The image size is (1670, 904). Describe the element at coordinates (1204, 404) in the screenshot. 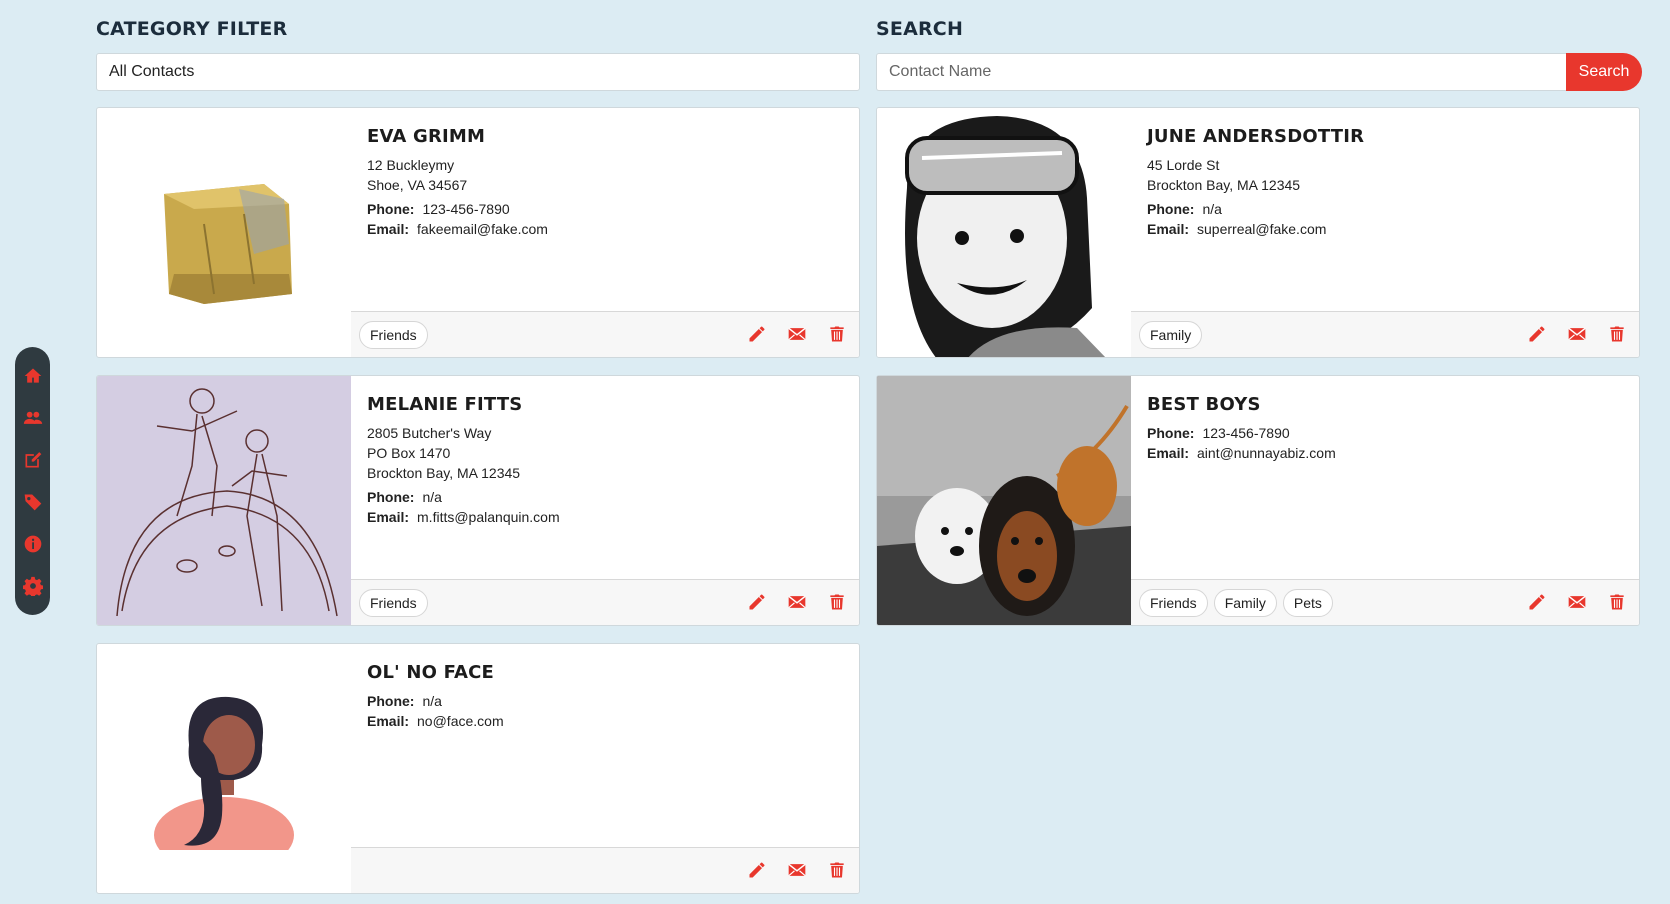

I see `contact-name: BEST BOYS` at that location.